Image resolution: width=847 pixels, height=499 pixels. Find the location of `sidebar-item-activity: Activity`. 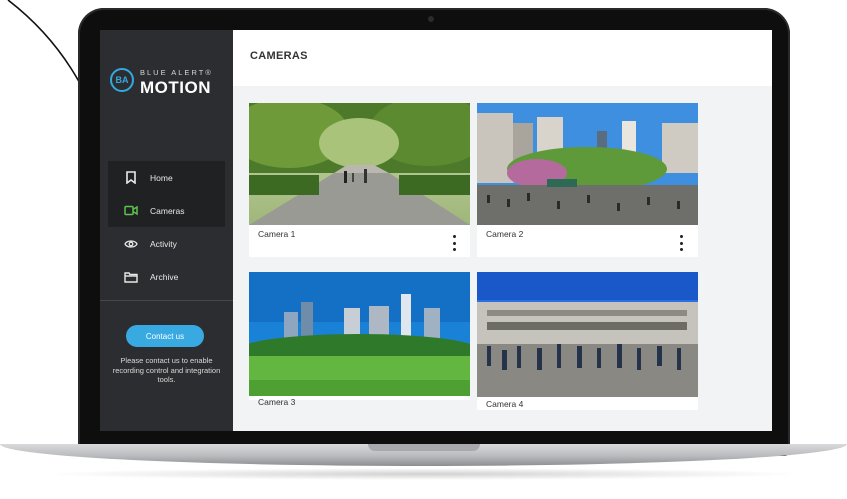

sidebar-item-activity: Activity is located at coordinates (166, 243).